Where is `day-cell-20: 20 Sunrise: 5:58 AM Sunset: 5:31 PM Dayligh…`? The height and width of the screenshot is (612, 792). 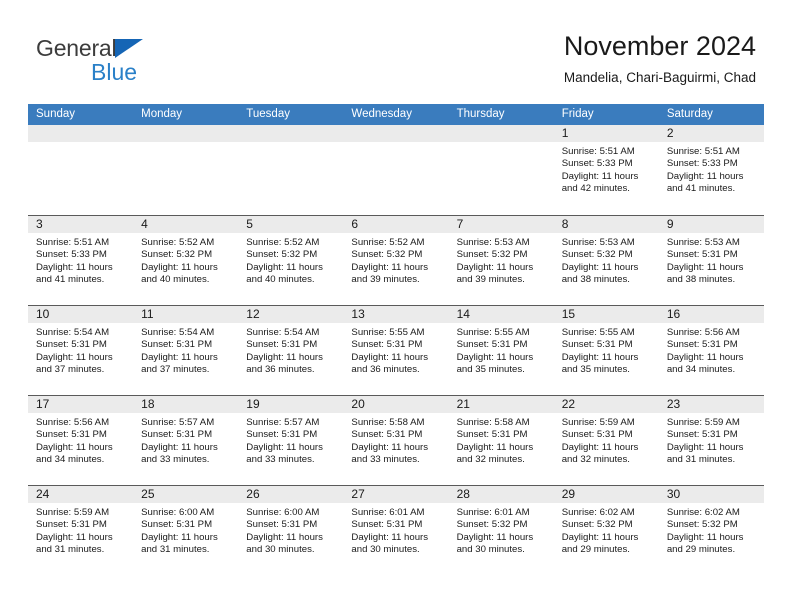
day-cell-20: 20 Sunrise: 5:58 AM Sunset: 5:31 PM Dayligh… is located at coordinates (396, 440).